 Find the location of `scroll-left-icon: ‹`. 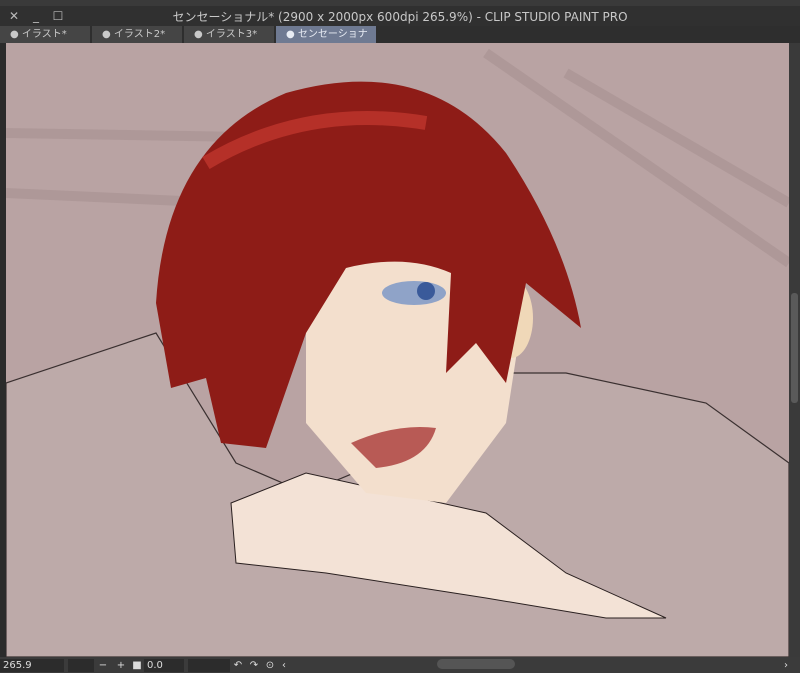

scroll-left-icon: ‹ is located at coordinates (284, 665).